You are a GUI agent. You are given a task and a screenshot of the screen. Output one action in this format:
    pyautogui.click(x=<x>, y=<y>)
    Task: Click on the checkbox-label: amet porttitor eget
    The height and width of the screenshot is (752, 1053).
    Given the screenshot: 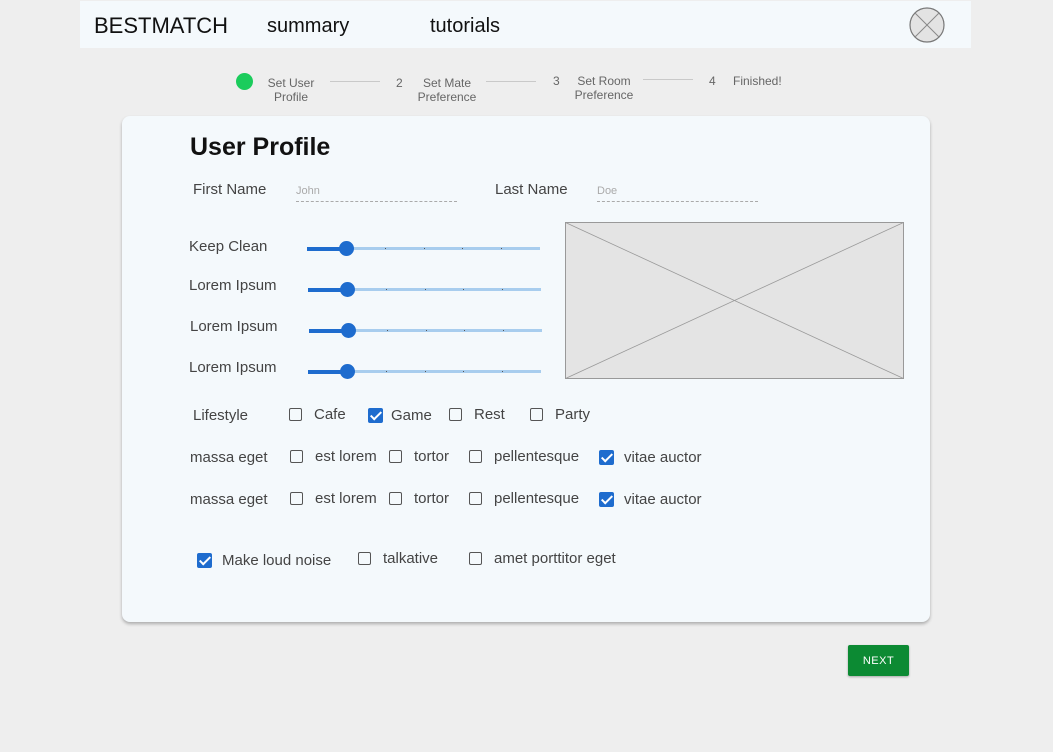 What is the action you would take?
    pyautogui.click(x=555, y=558)
    